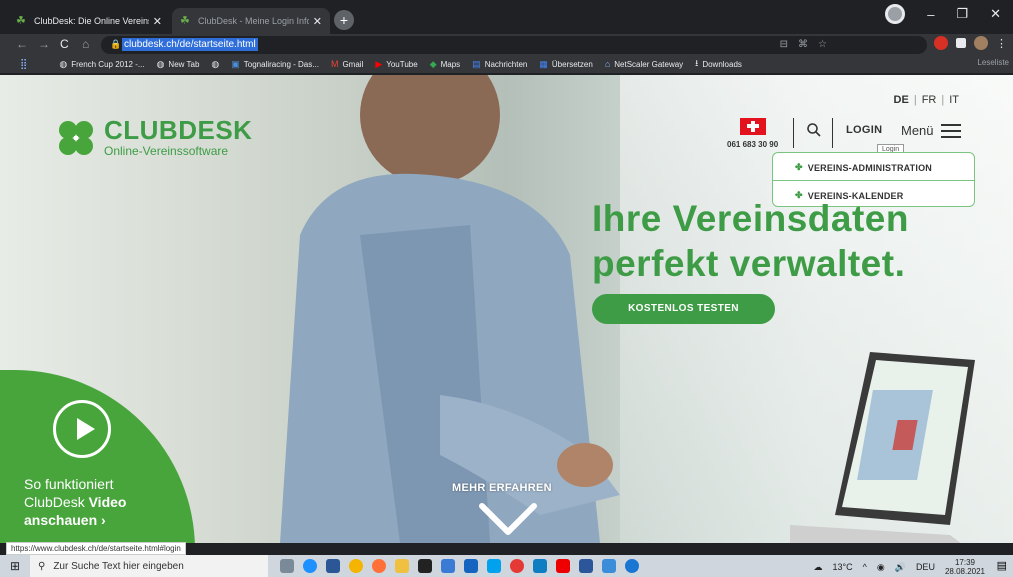  What do you see at coordinates (993, 62) in the screenshot?
I see `reading-list-button: Leseliste` at bounding box center [993, 62].